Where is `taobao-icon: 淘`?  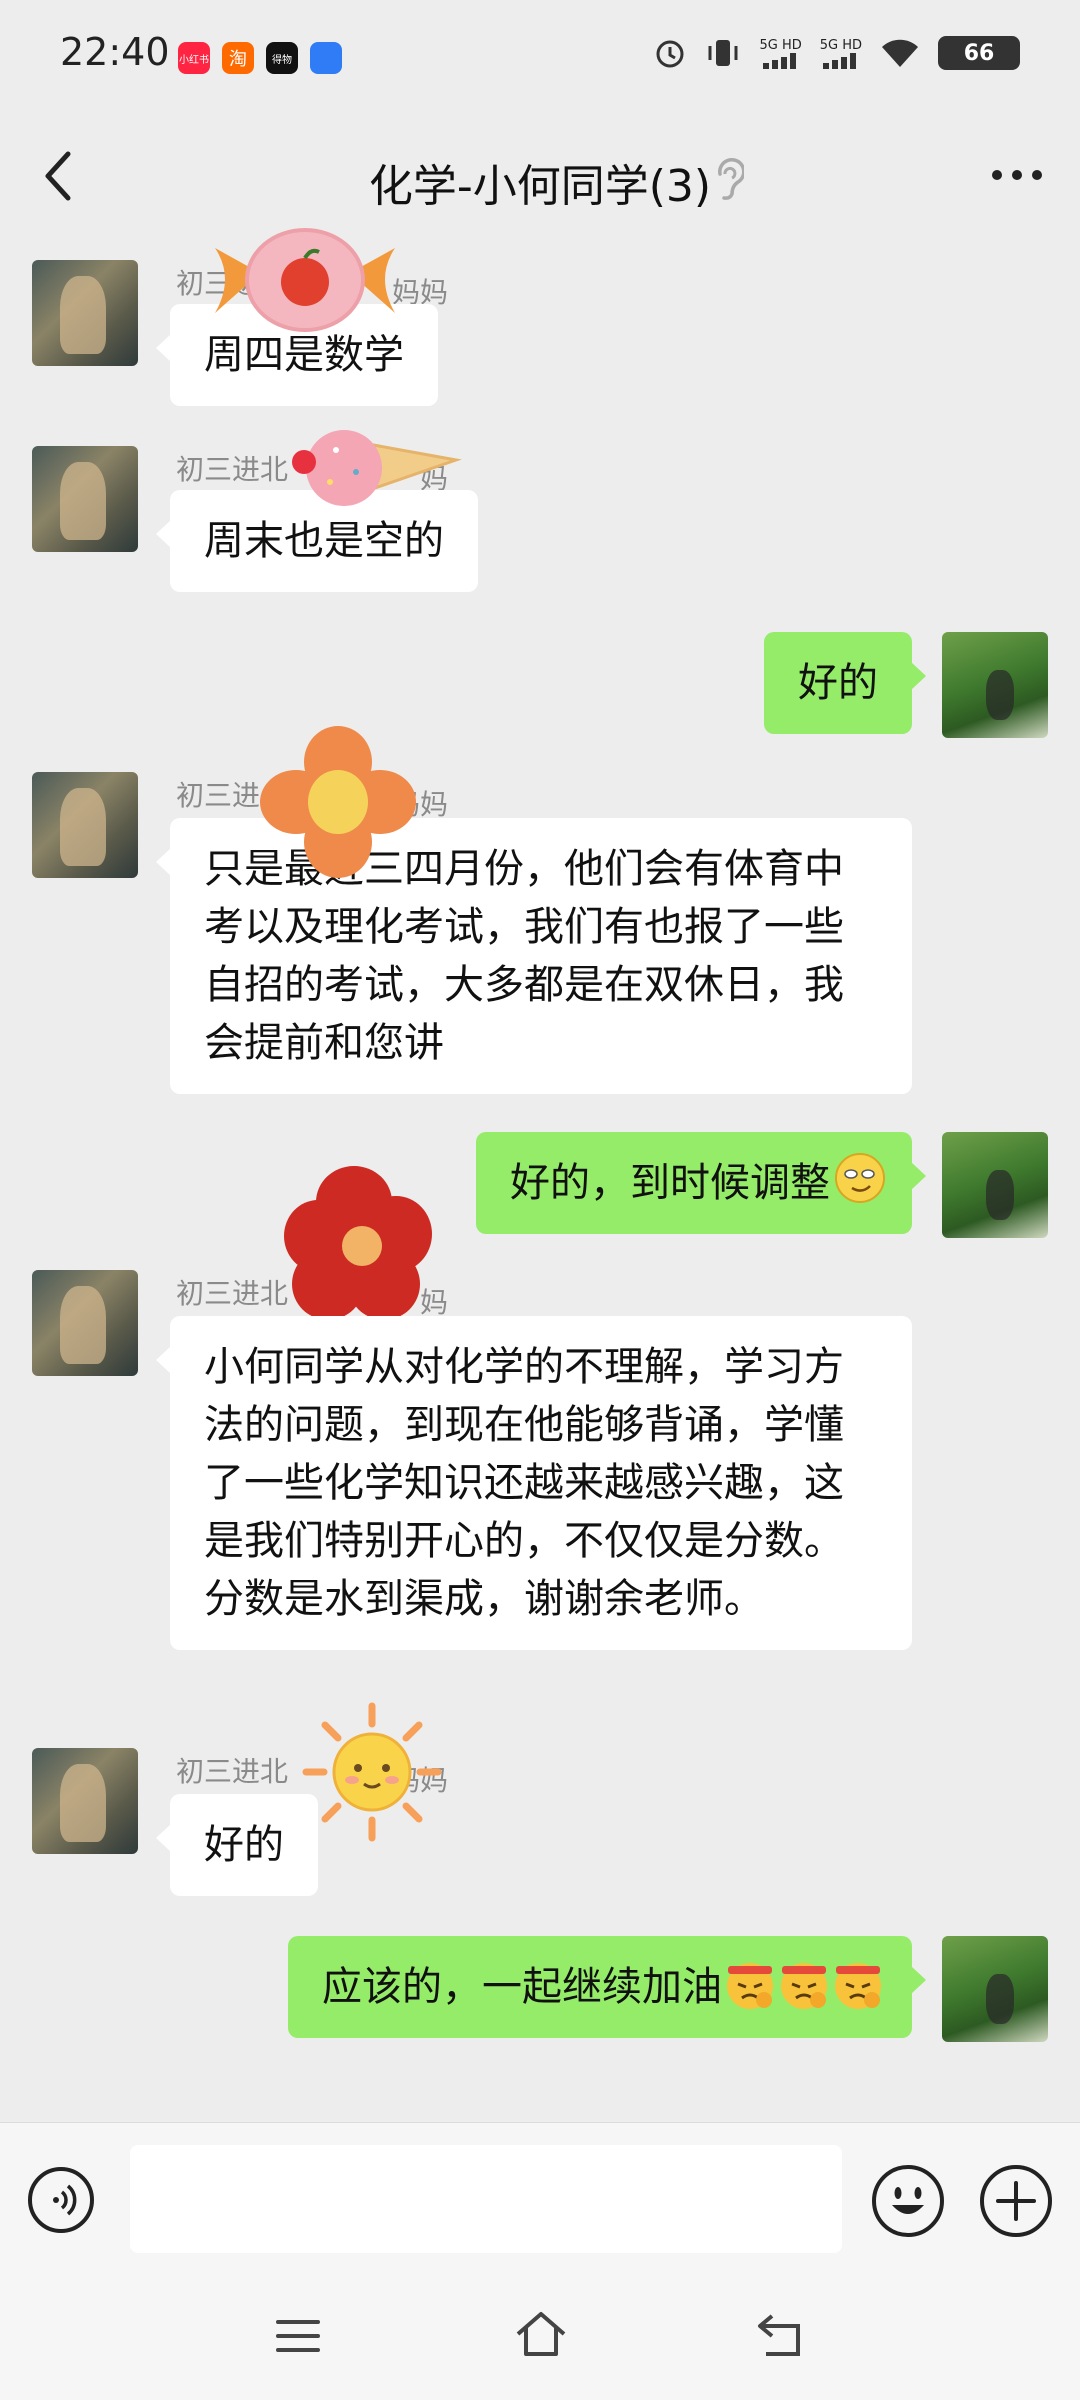 taobao-icon: 淘 is located at coordinates (238, 58).